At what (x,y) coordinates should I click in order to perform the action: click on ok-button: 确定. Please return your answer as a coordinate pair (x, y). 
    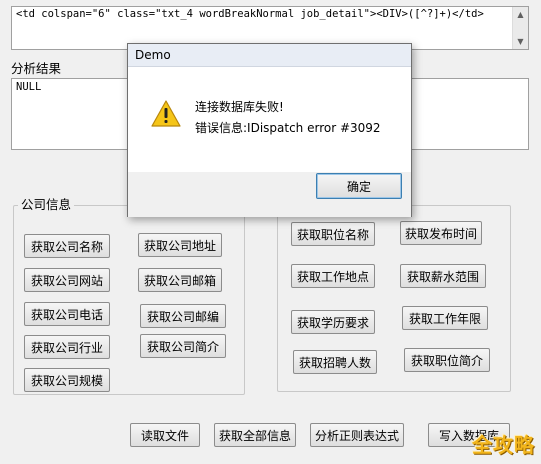
    Looking at the image, I should click on (359, 186).